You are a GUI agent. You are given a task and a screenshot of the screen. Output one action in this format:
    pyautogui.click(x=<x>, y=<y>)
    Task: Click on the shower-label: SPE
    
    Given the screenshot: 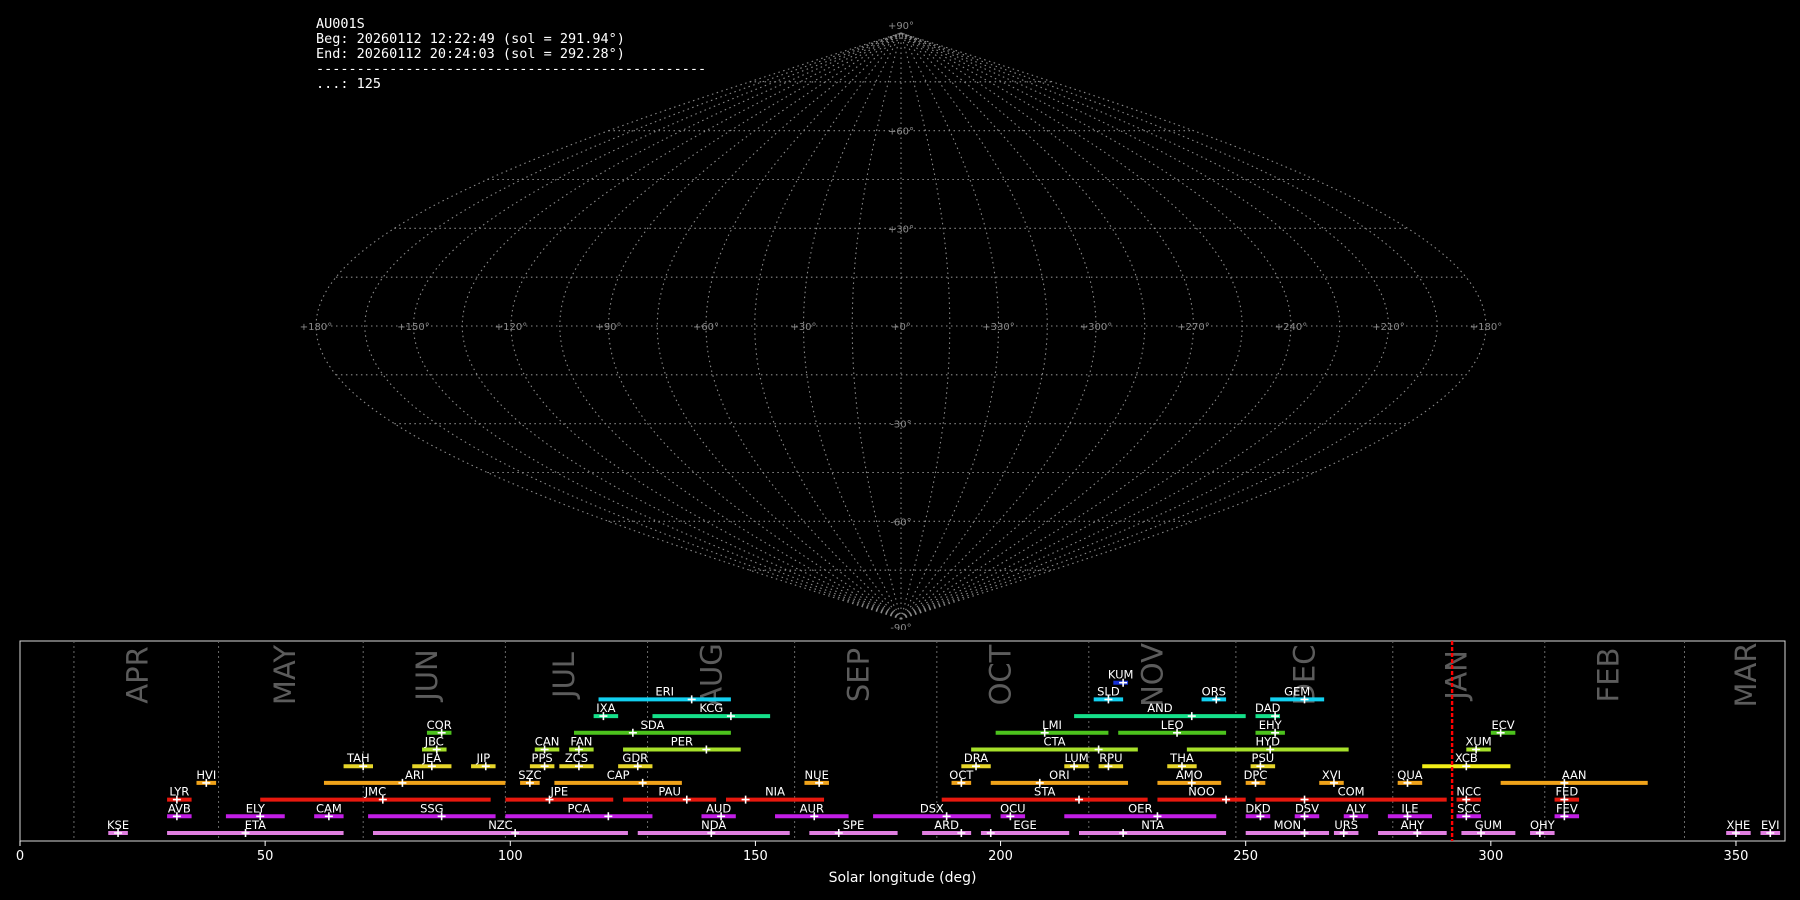 What is the action you would take?
    pyautogui.click(x=854, y=825)
    